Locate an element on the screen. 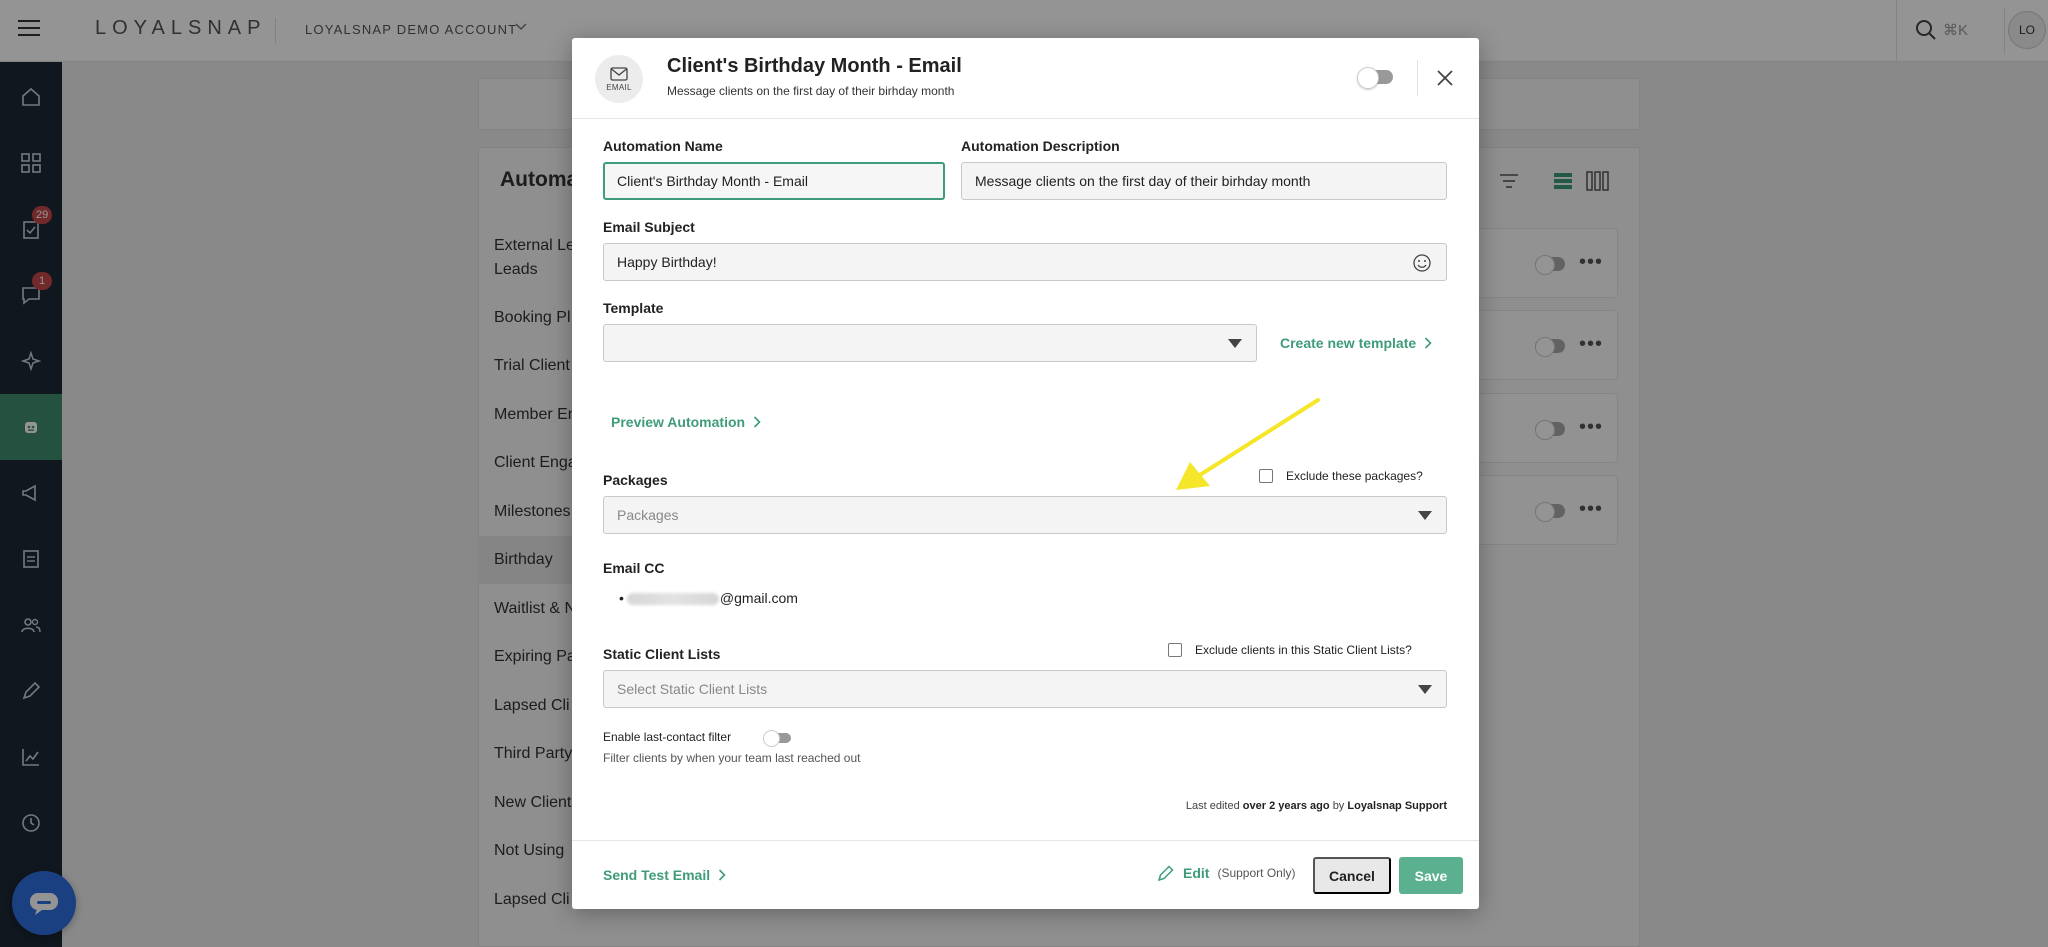 The image size is (2048, 947). email-cc-label: Email CC is located at coordinates (634, 568).